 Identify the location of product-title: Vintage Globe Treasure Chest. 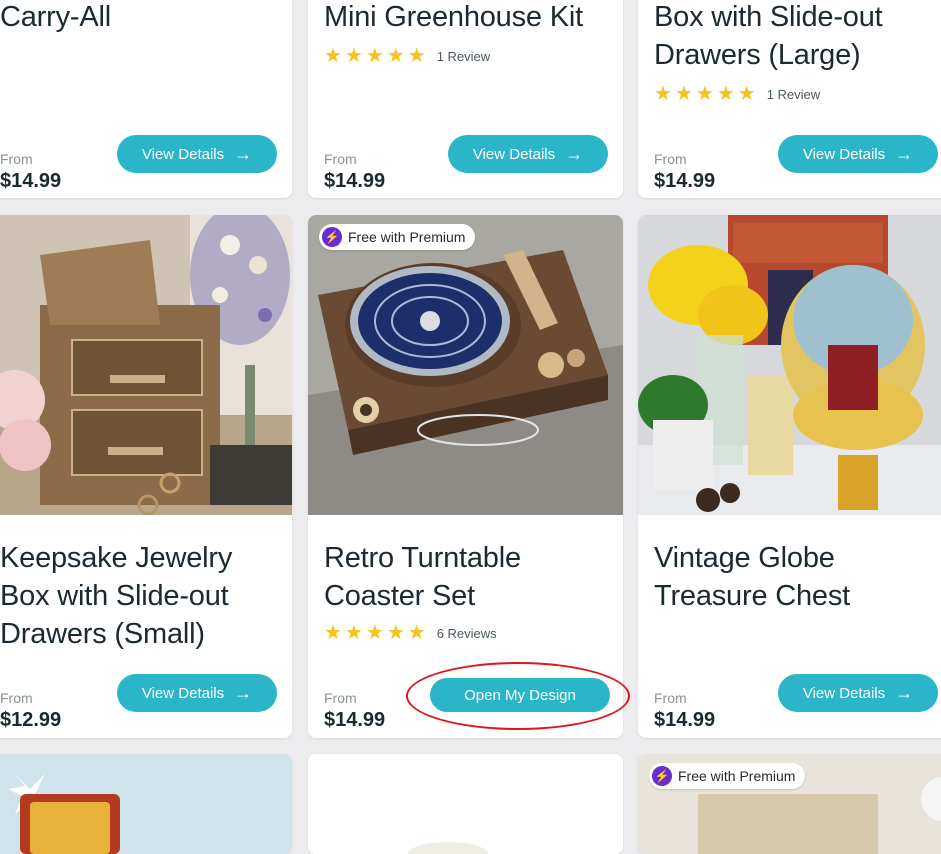
(797, 577).